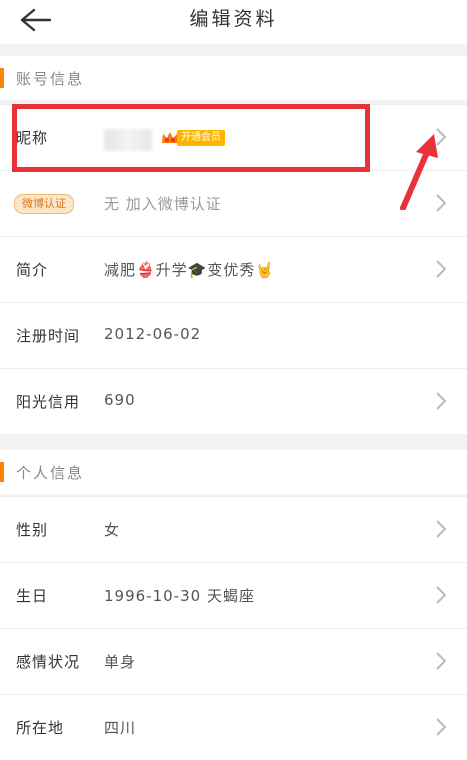  I want to click on sunshine-credit-value: 690, so click(120, 400).